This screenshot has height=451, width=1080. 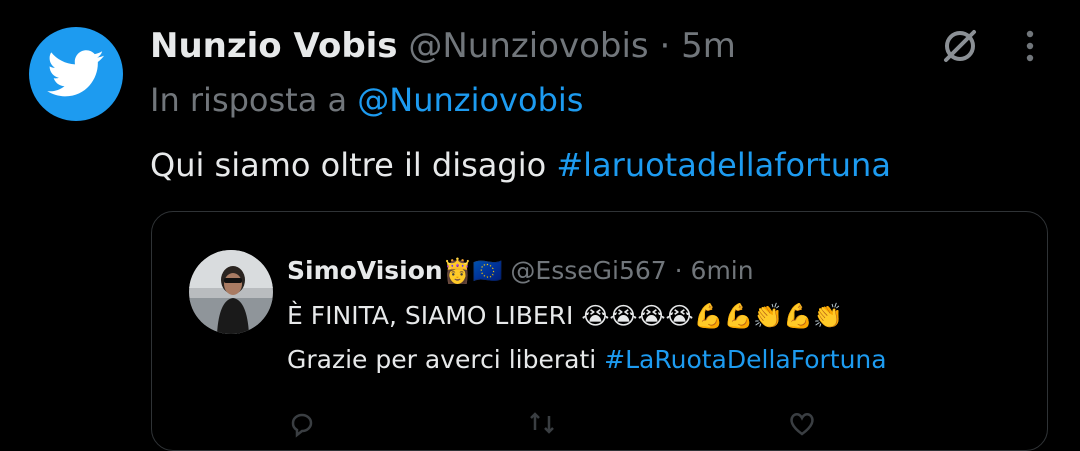 What do you see at coordinates (745, 359) in the screenshot?
I see `quoted-hashtag-link: #LaRuotaDellaFortuna` at bounding box center [745, 359].